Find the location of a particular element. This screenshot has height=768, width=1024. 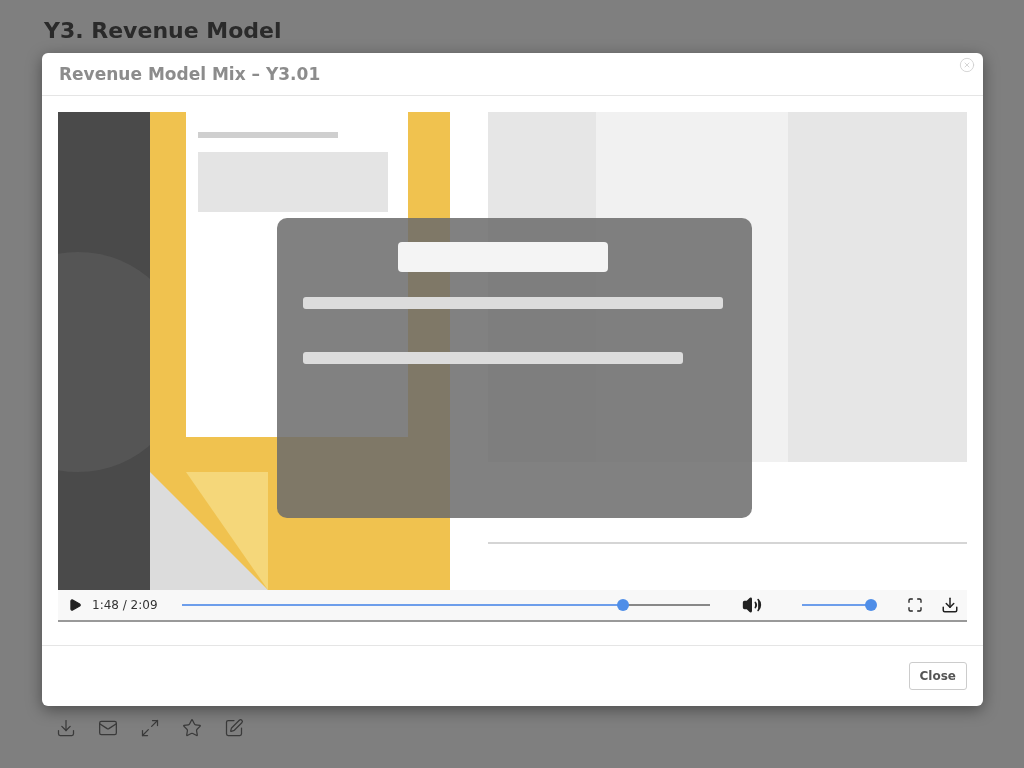

star-icon is located at coordinates (192, 728).